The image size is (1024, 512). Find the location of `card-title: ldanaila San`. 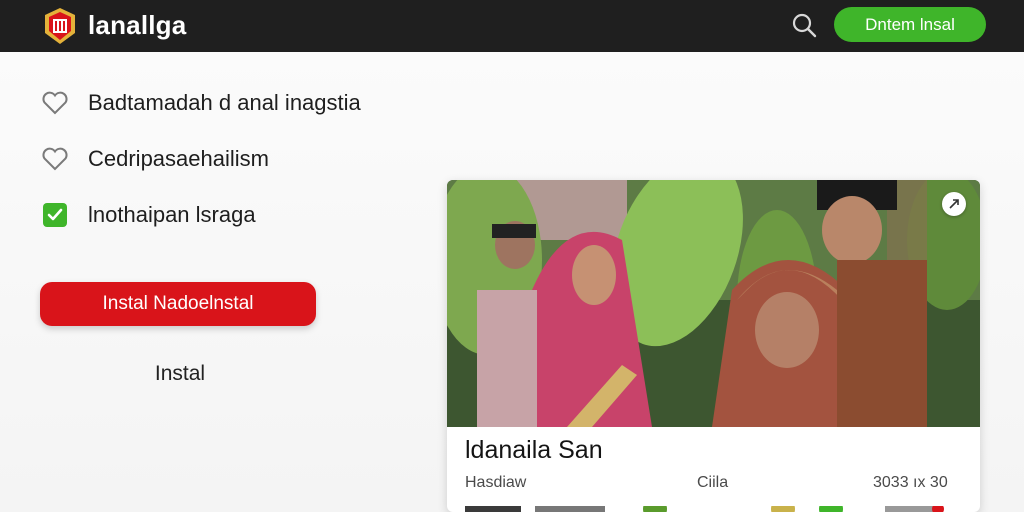

card-title: ldanaila San is located at coordinates (534, 450).